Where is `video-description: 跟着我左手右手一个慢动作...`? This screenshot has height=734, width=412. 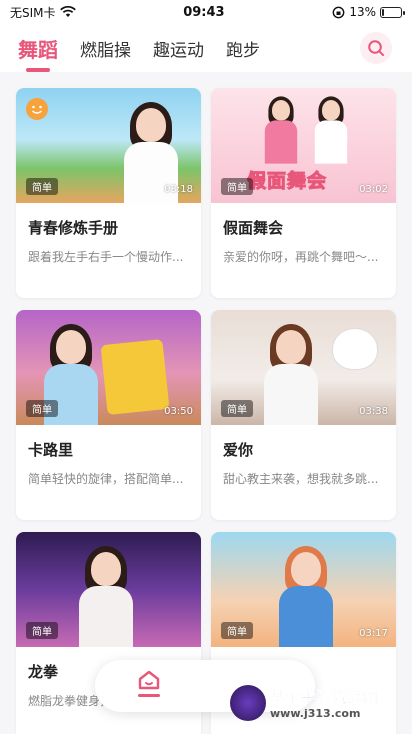
video-description: 跟着我左手右手一个慢动作... is located at coordinates (106, 257).